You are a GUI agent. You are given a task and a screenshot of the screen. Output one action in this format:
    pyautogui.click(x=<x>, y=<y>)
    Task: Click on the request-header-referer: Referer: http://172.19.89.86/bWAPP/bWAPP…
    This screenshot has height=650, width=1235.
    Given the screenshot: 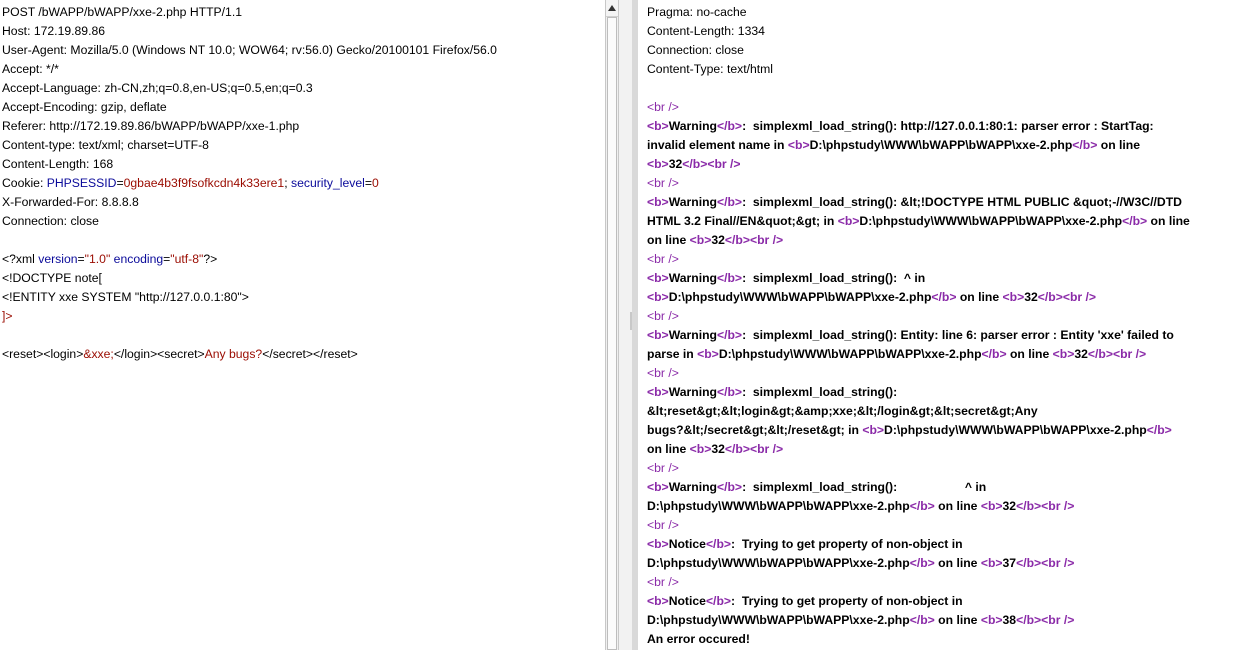 What is the action you would take?
    pyautogui.click(x=151, y=126)
    